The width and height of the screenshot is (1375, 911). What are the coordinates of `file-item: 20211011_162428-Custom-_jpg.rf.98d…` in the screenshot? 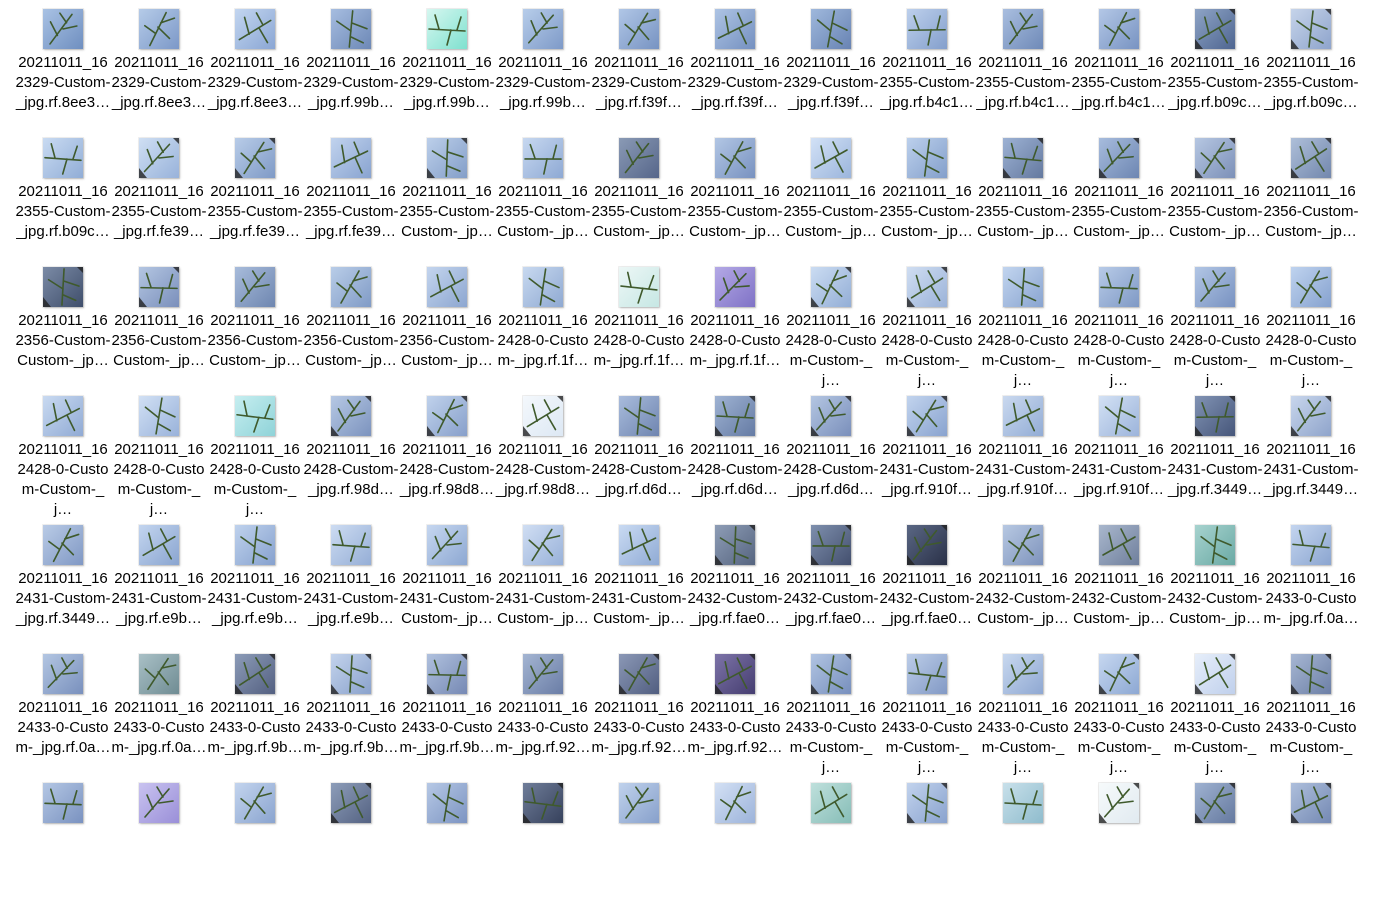 It's located at (351, 459).